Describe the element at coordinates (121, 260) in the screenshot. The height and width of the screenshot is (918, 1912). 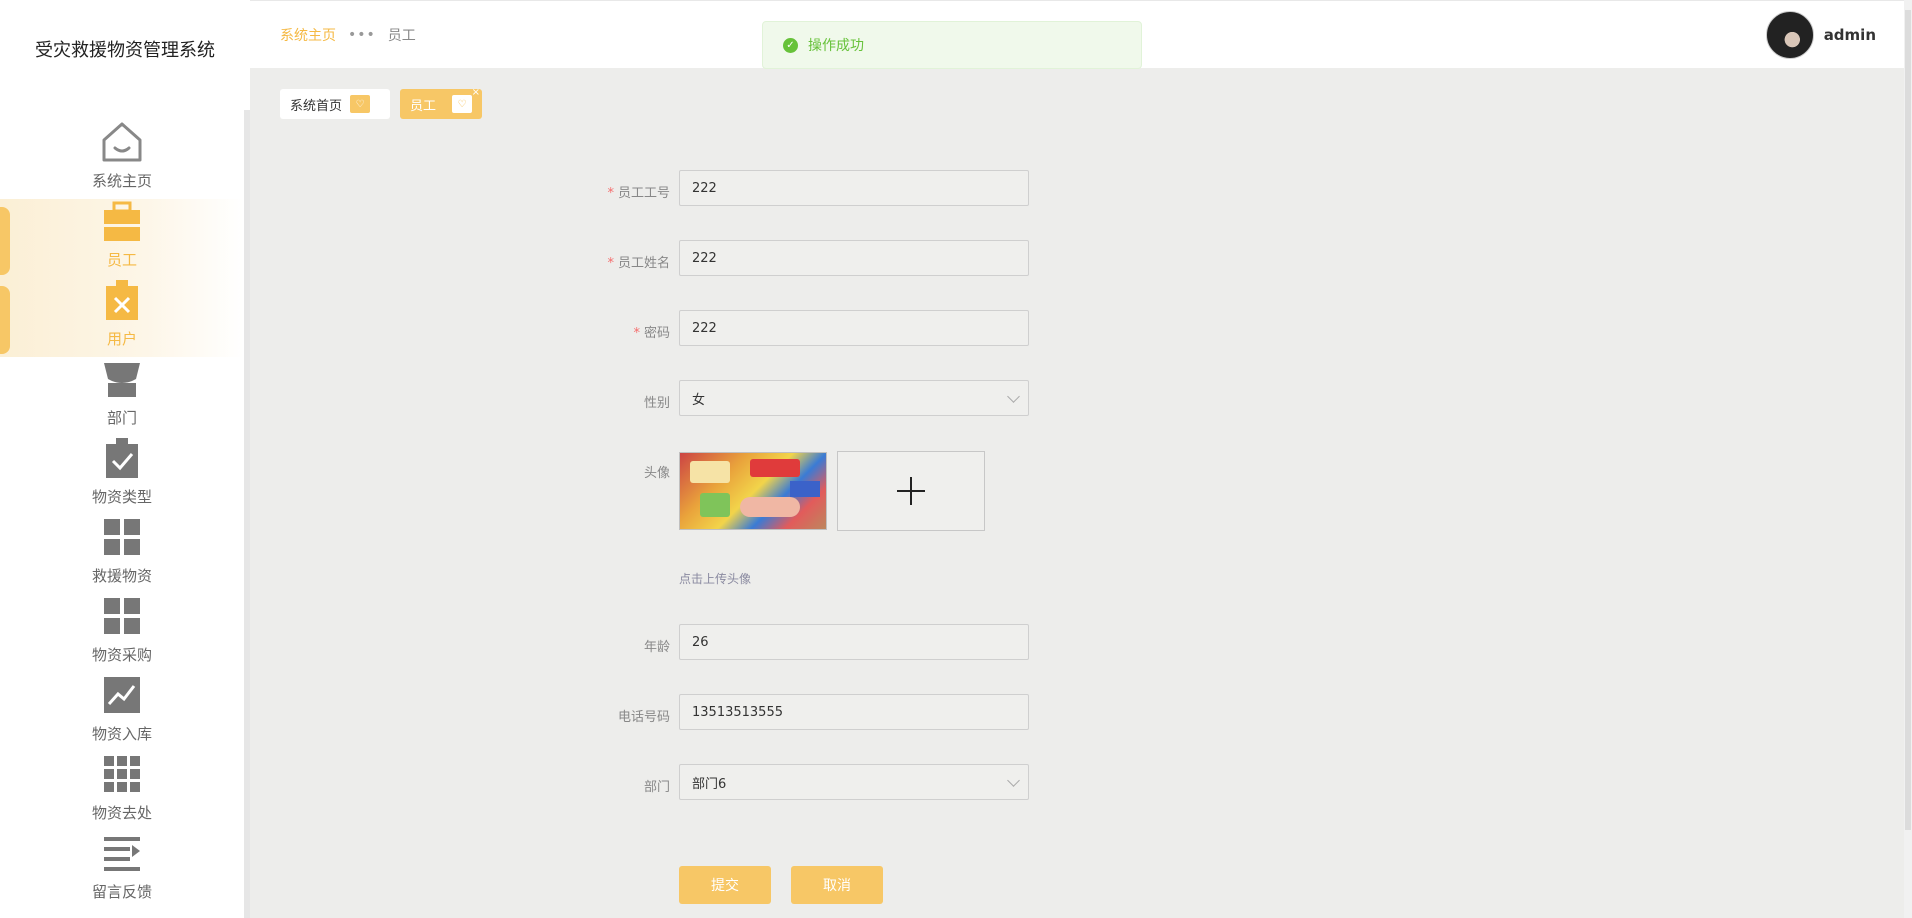
I see `sidebar-item-label: 员工` at that location.